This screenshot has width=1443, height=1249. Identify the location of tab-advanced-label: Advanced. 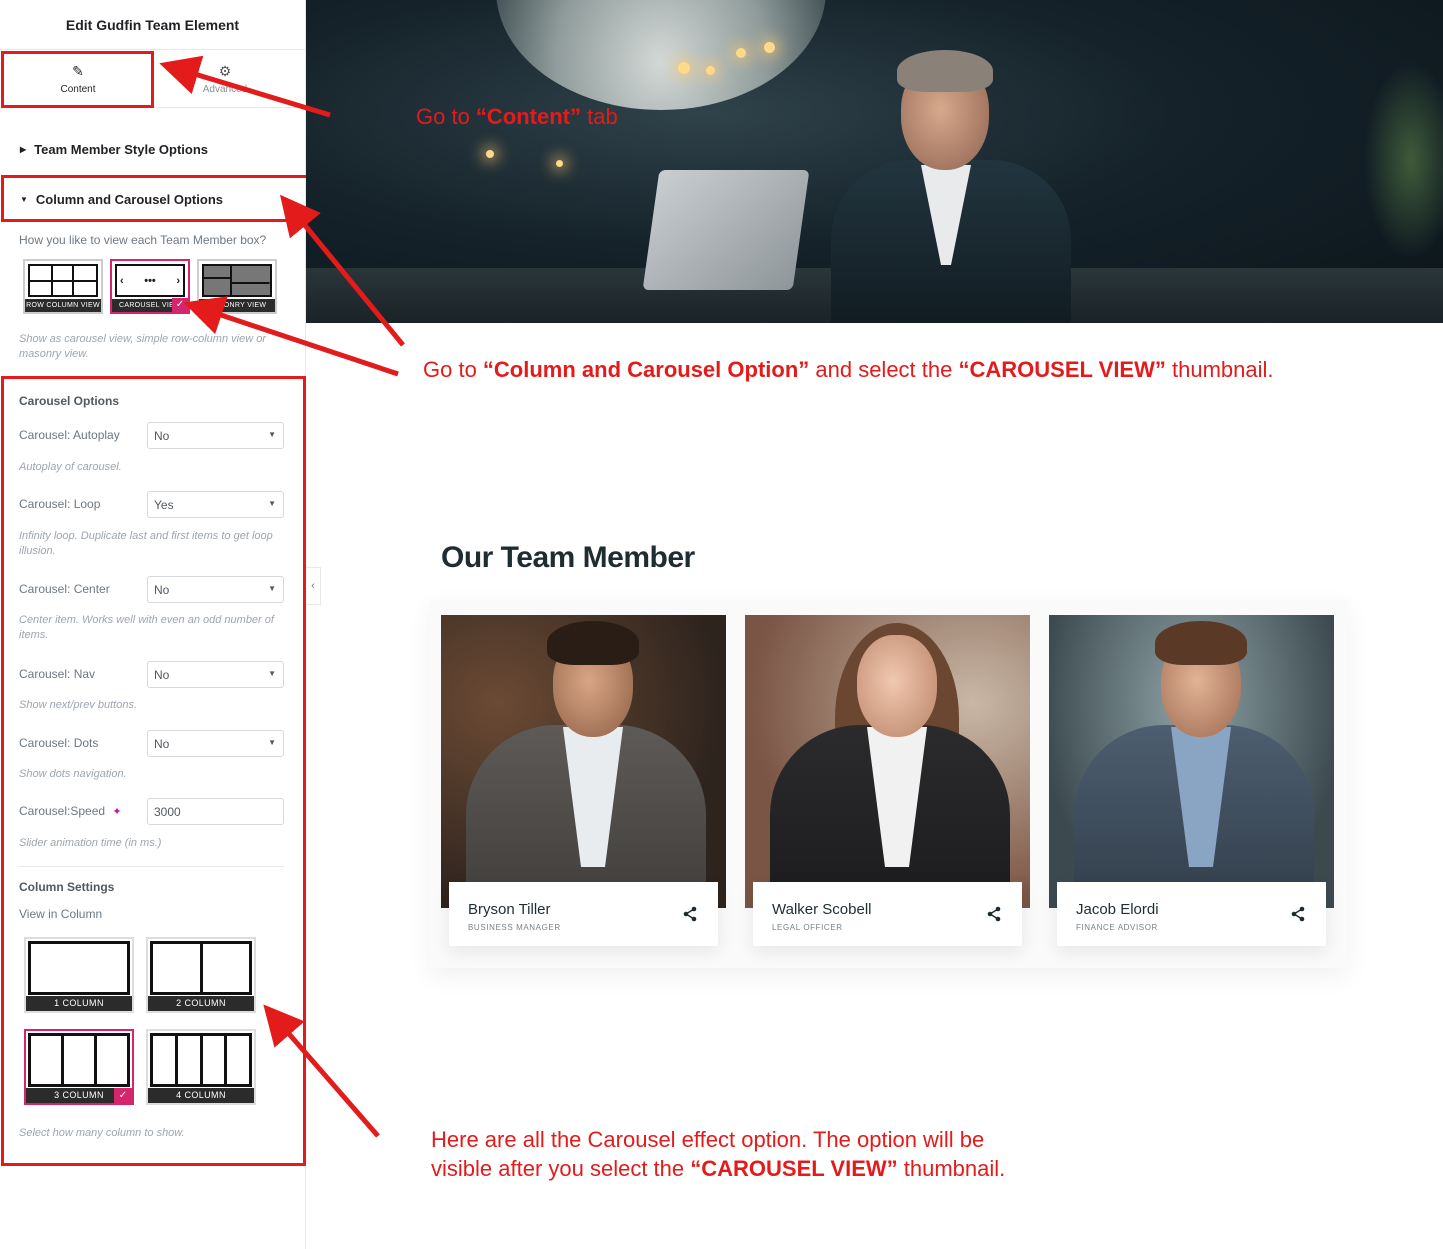
(225, 89).